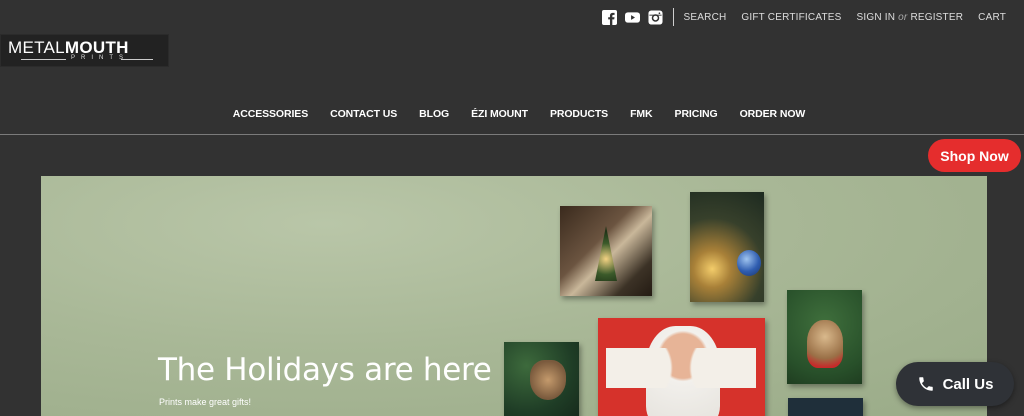  I want to click on youtube-icon, so click(632, 17).